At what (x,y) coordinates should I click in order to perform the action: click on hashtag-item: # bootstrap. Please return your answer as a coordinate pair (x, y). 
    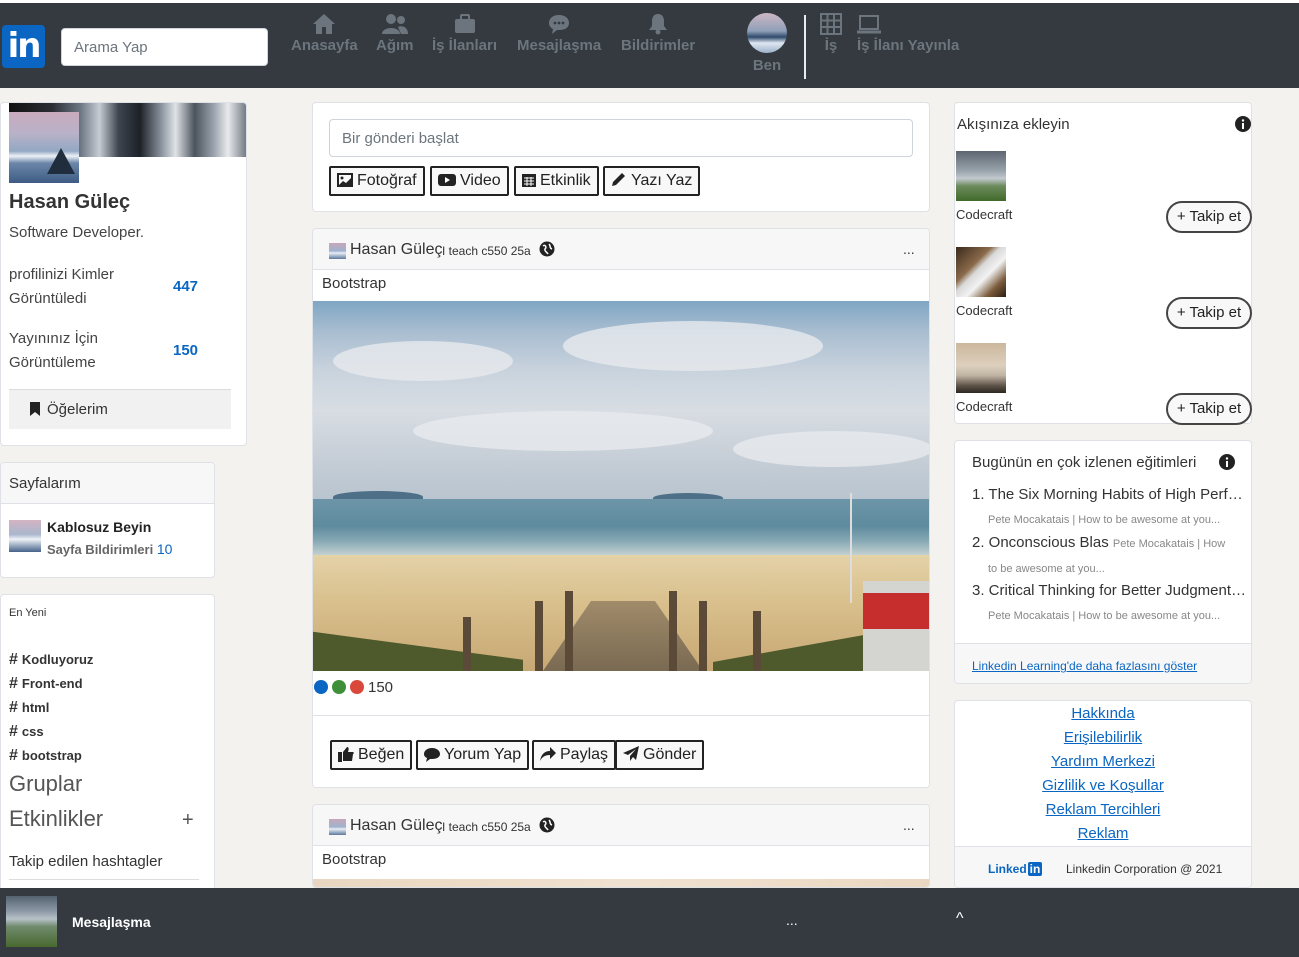
    Looking at the image, I should click on (45, 756).